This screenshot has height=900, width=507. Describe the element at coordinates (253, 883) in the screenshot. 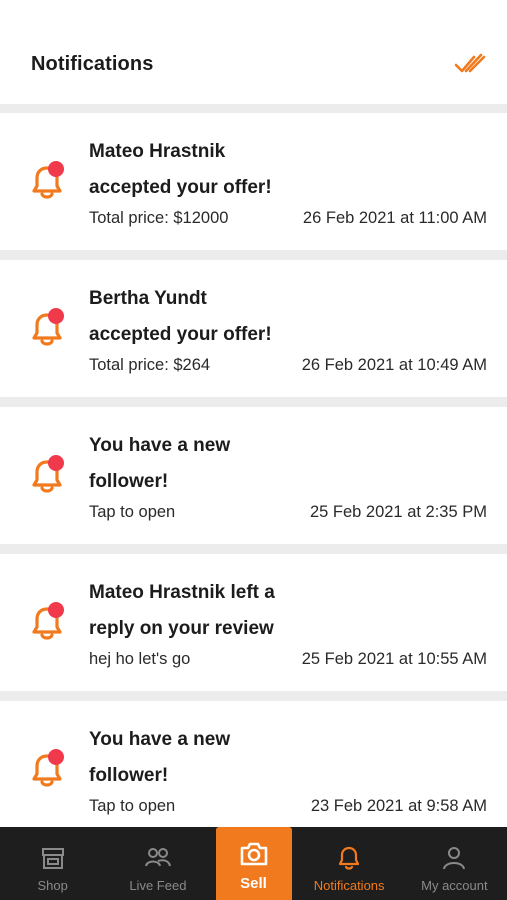

I see `tab-label: Sell` at that location.